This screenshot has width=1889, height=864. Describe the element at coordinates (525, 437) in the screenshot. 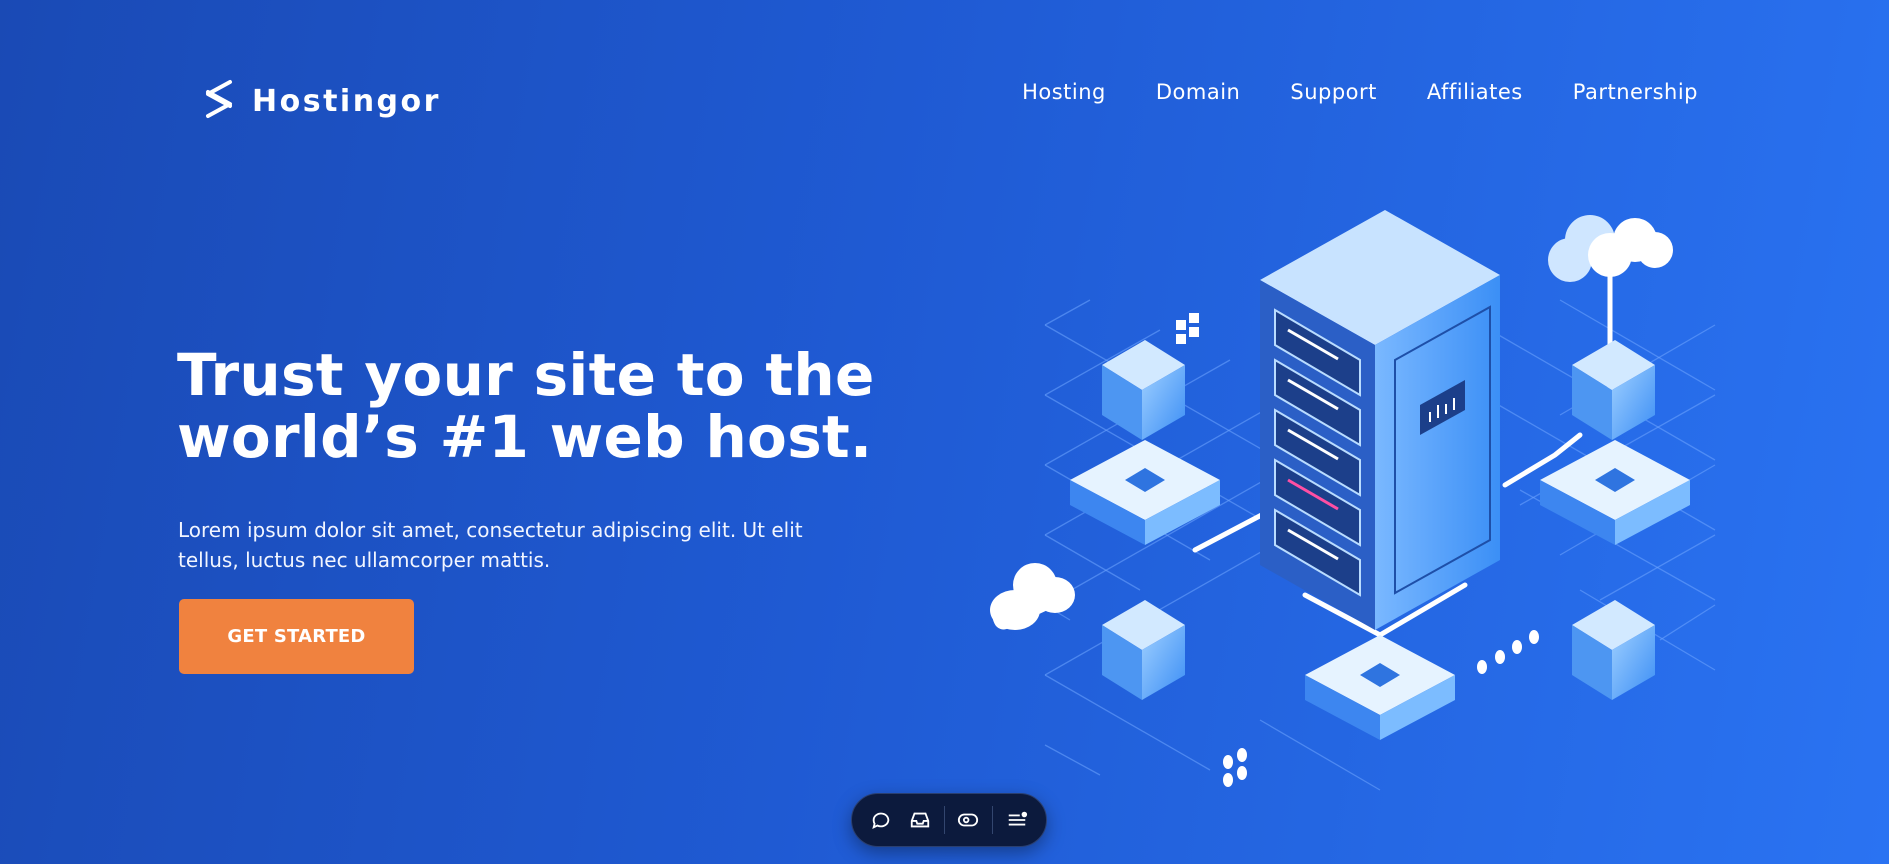

I see `hero-title-line-2: world’s #1 web host.` at that location.